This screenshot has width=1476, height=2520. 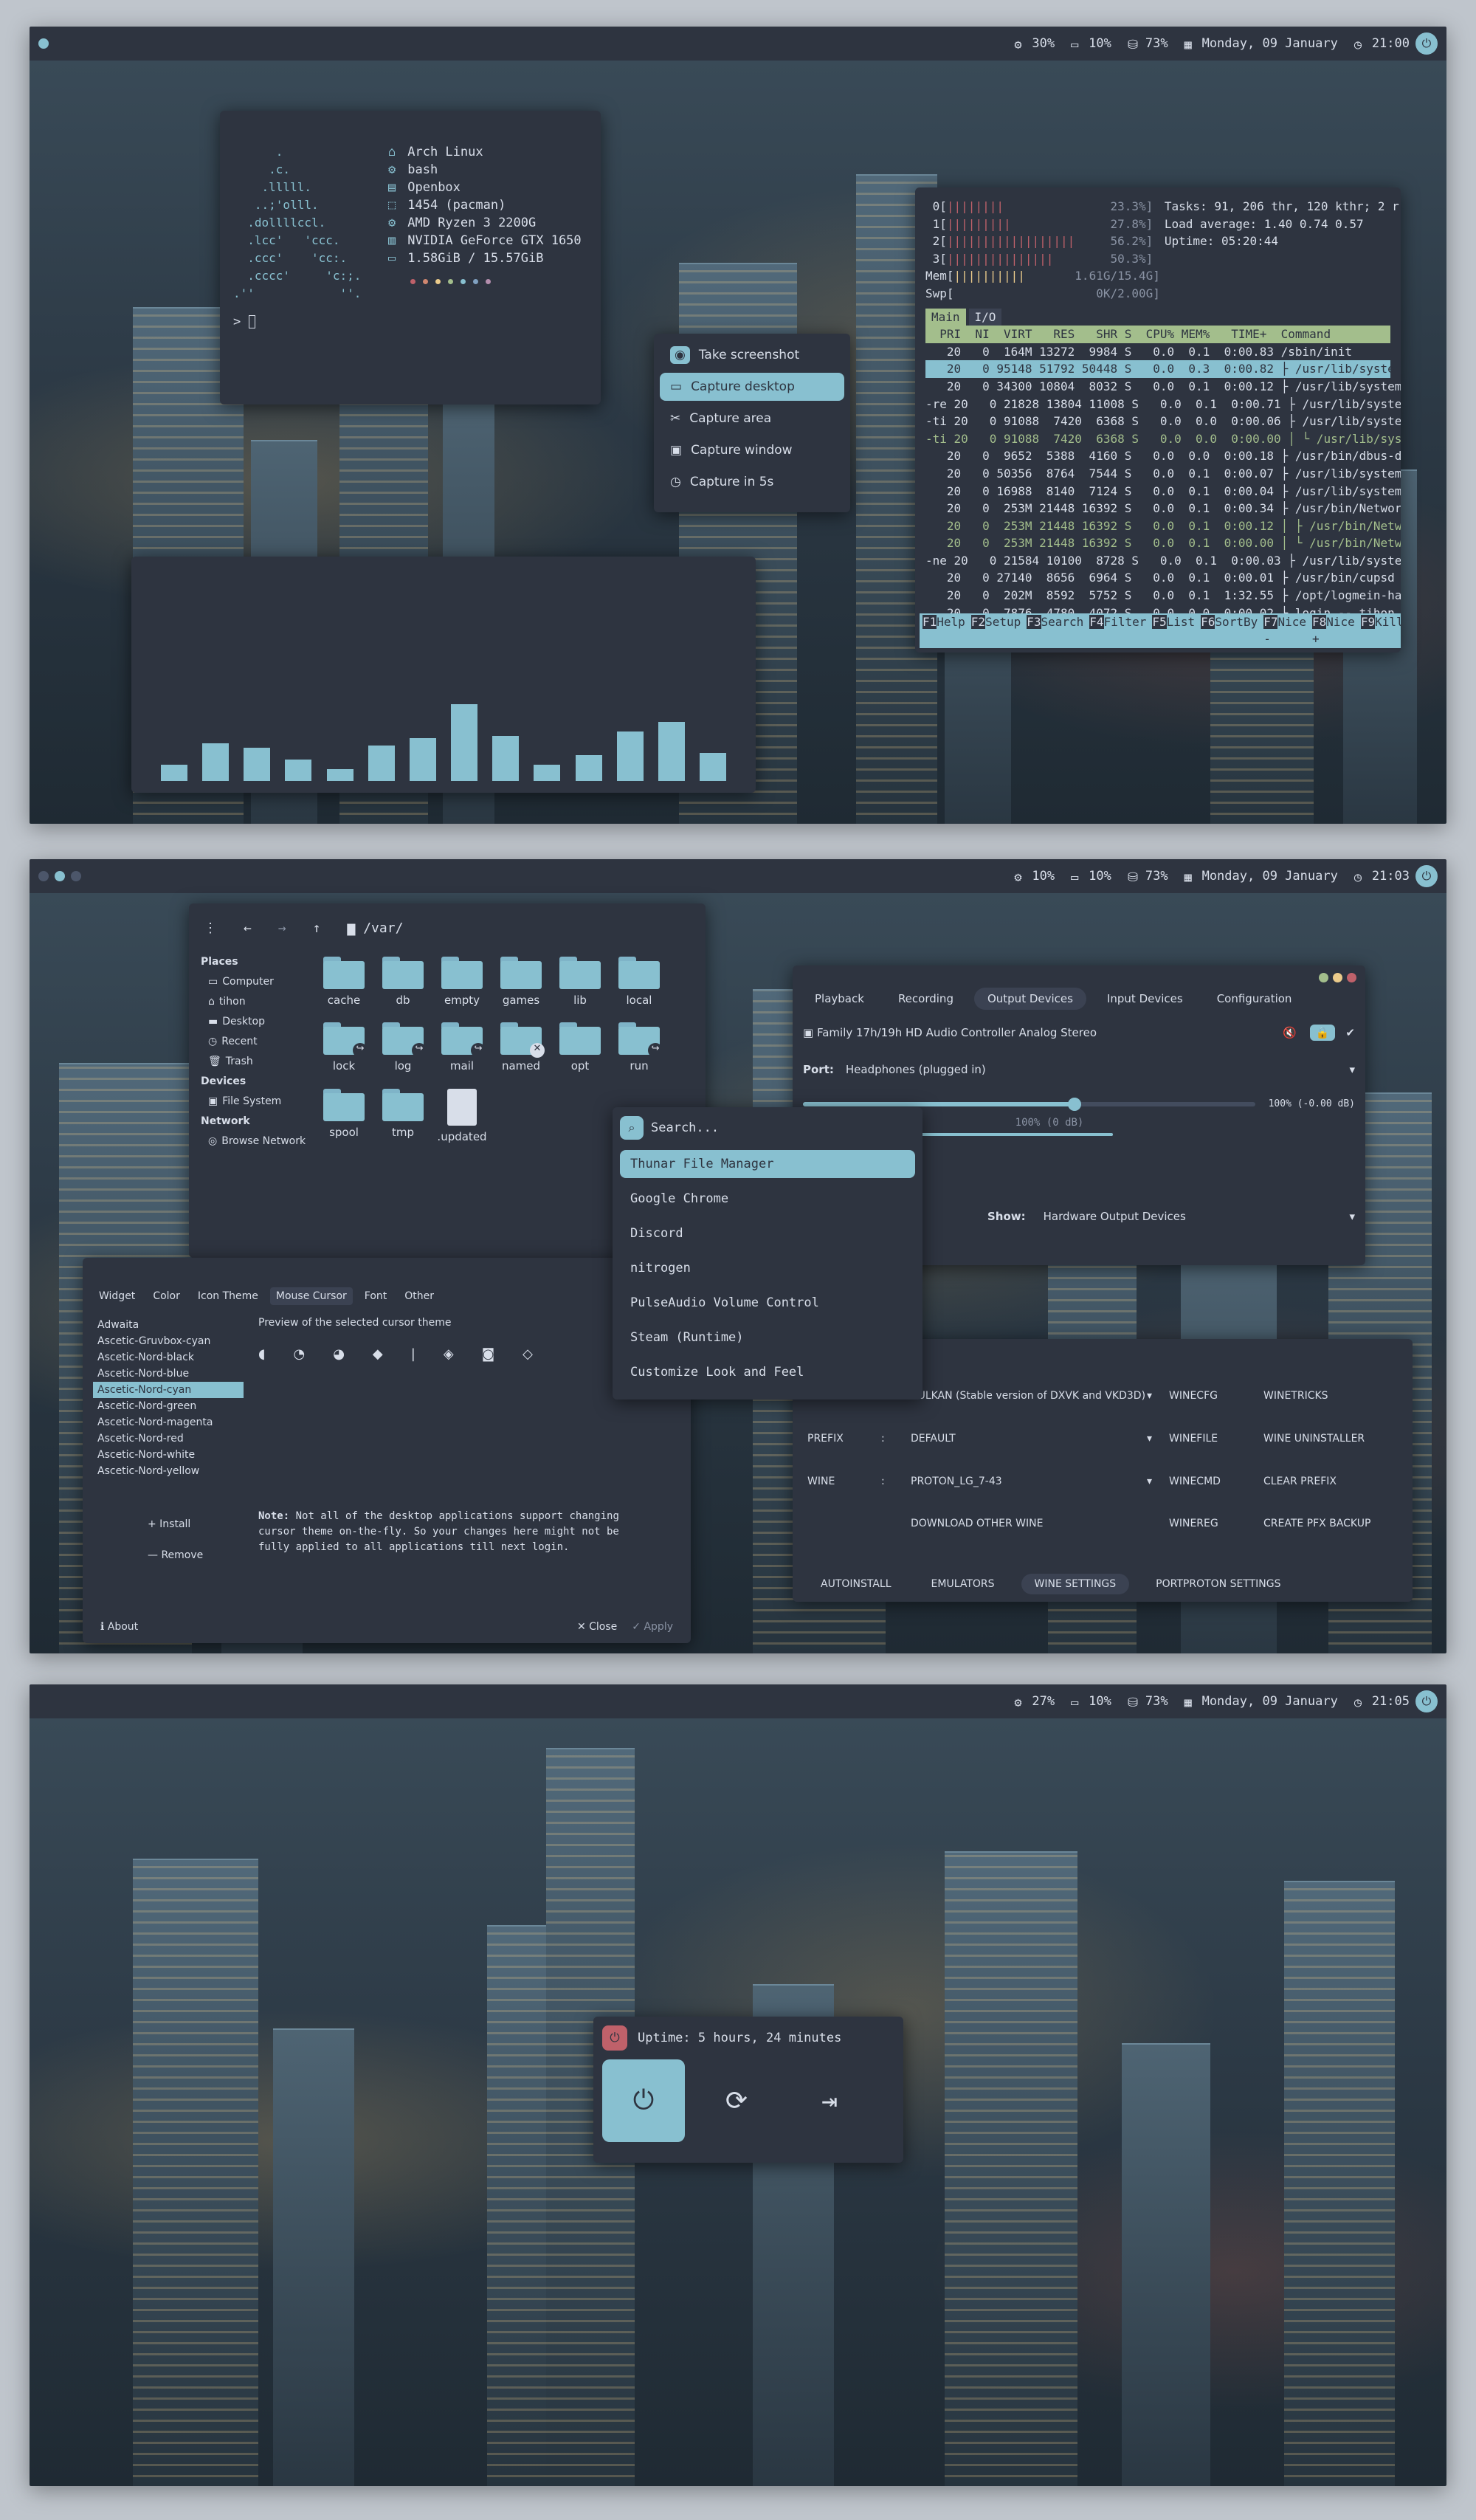 What do you see at coordinates (282, 928) in the screenshot?
I see `forward-arrow-icon: →` at bounding box center [282, 928].